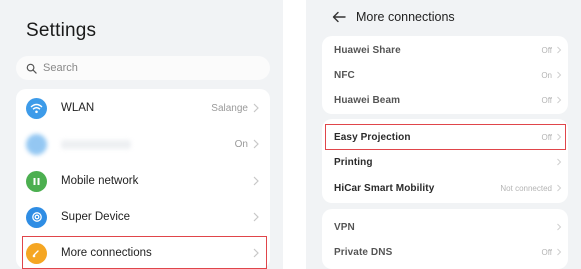 Image resolution: width=581 pixels, height=269 pixels. I want to click on settings-item-label: WLAN, so click(78, 108).